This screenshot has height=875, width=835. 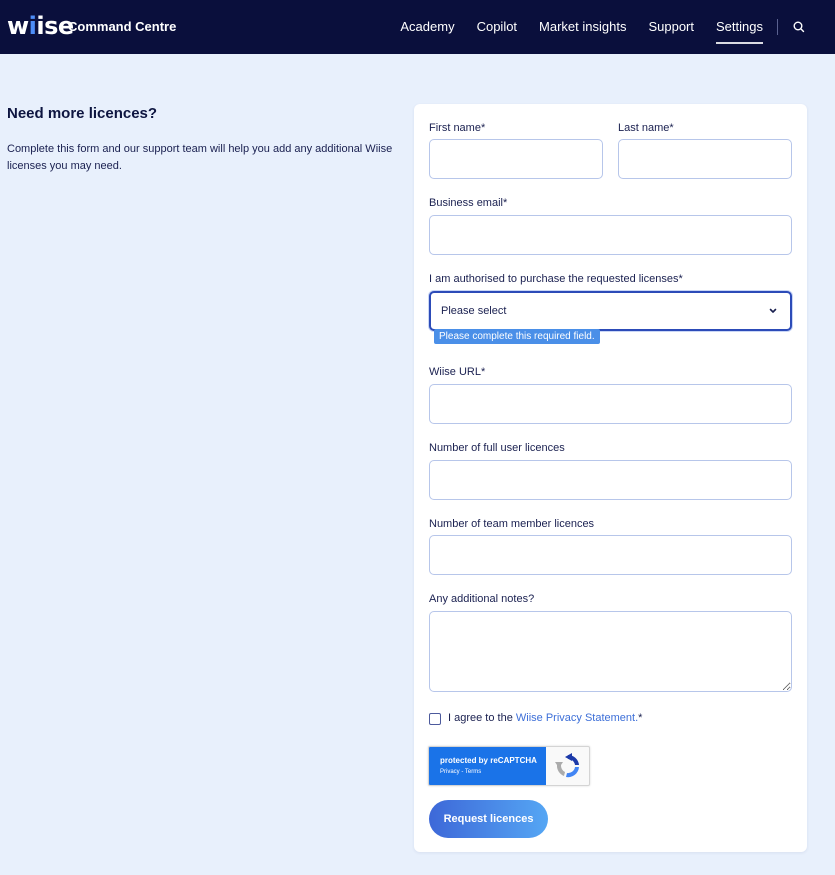 What do you see at coordinates (705, 159) in the screenshot?
I see `last-name-input` at bounding box center [705, 159].